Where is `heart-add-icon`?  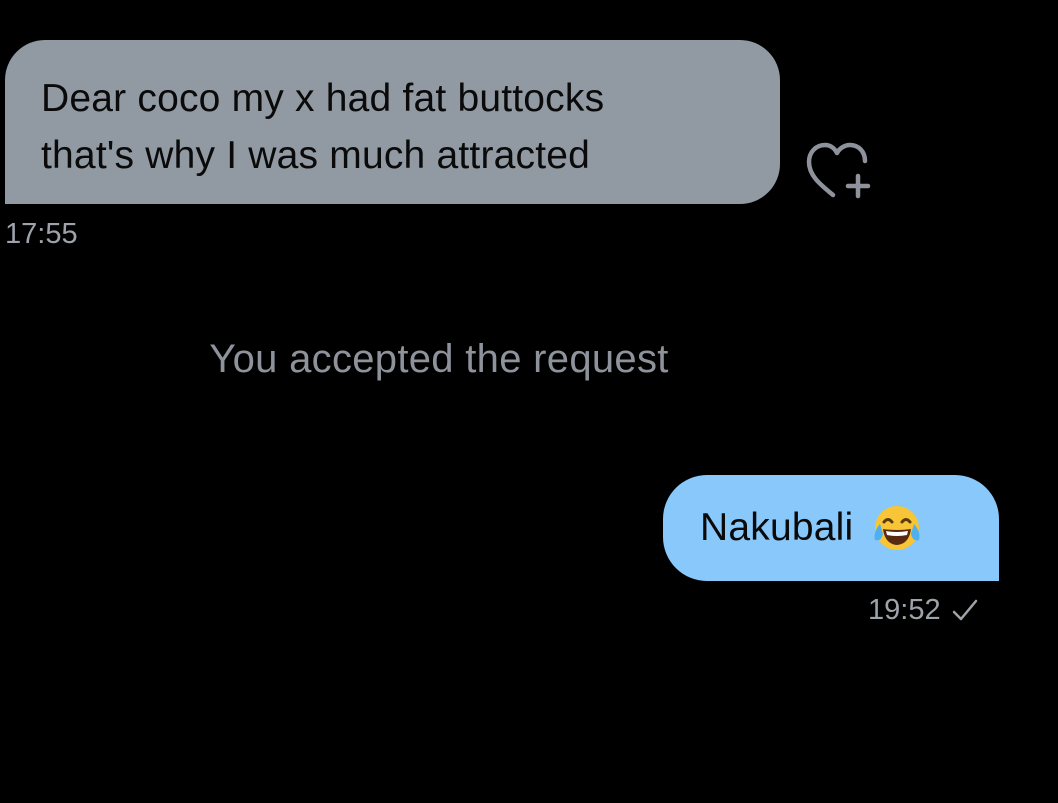
heart-add-icon is located at coordinates (838, 170).